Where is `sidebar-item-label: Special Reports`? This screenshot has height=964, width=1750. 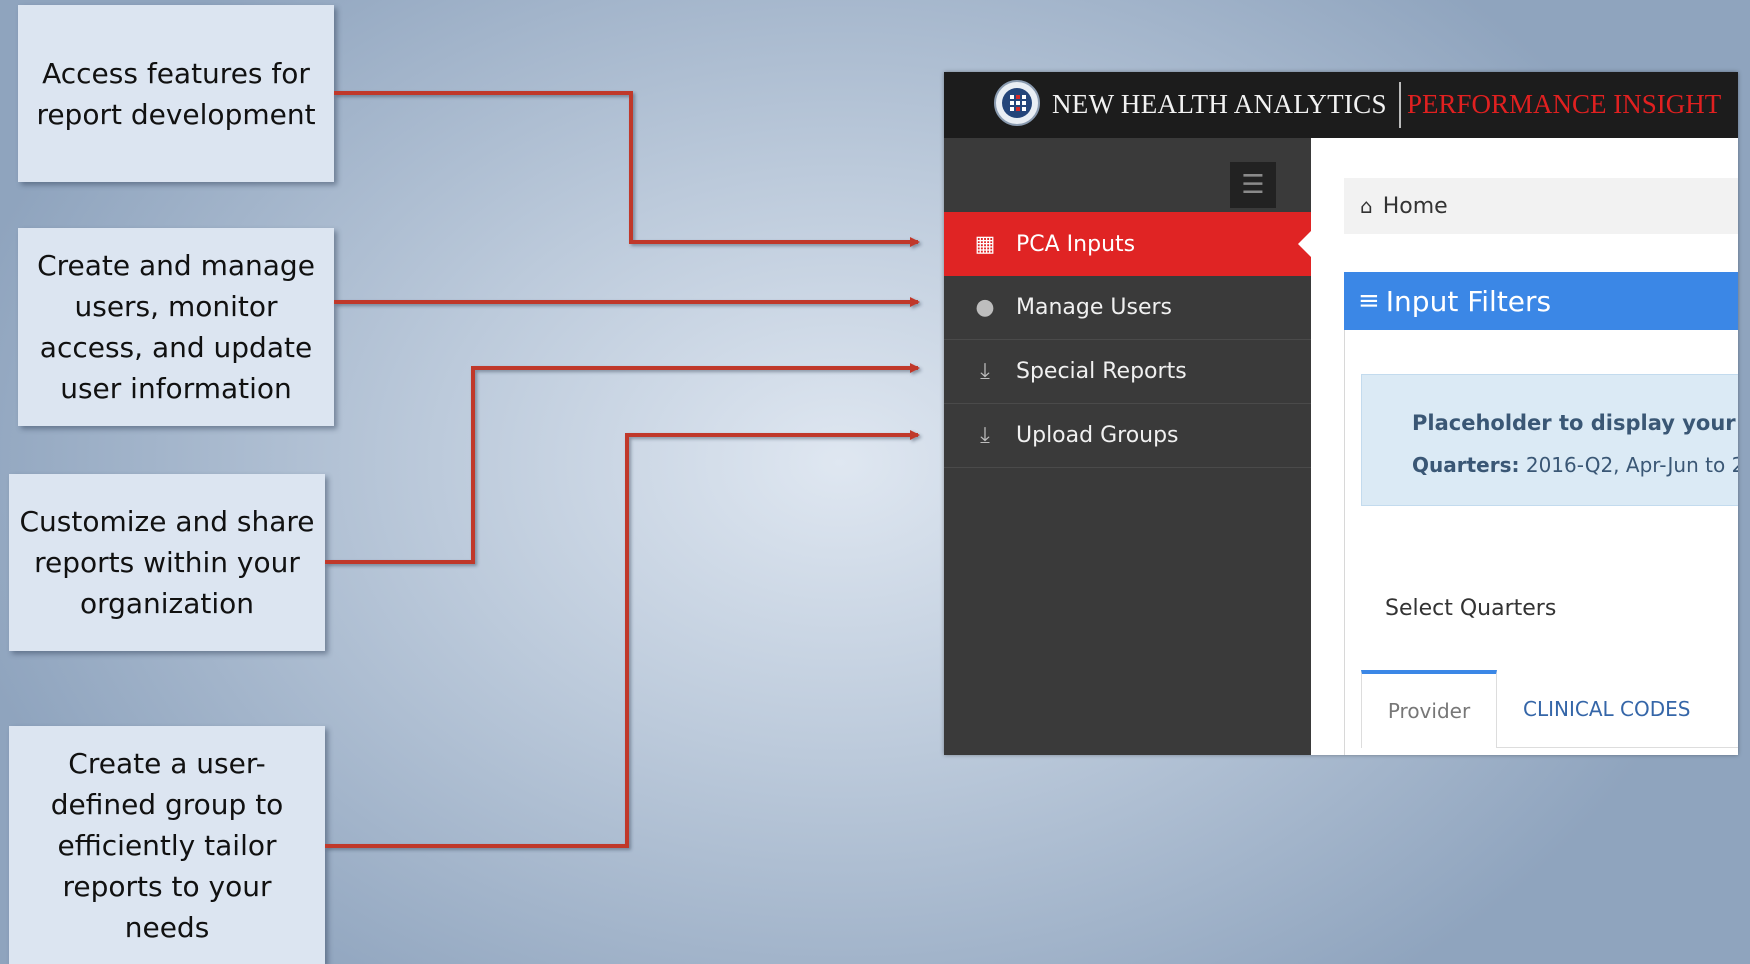
sidebar-item-label: Special Reports is located at coordinates (1101, 371).